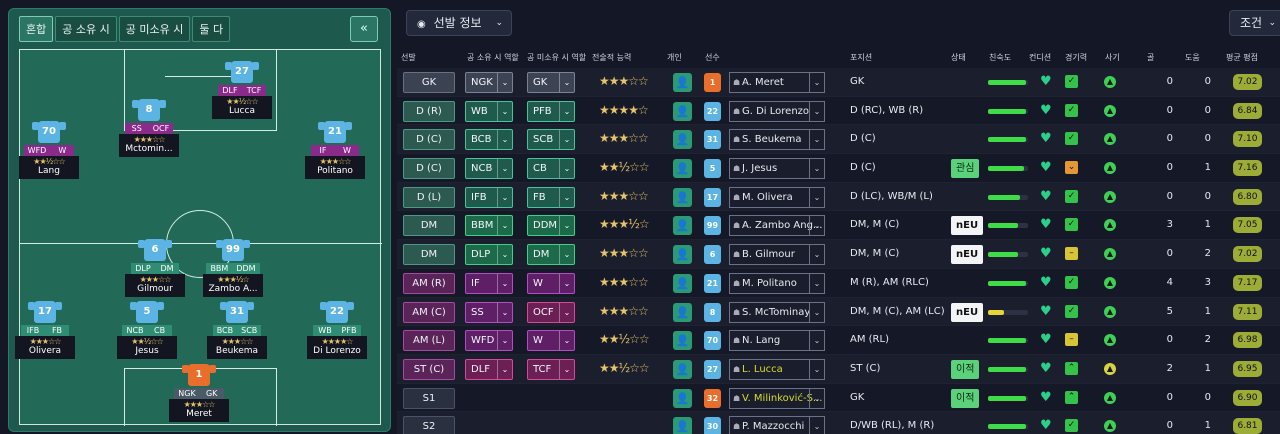 This screenshot has height=434, width=1280. Describe the element at coordinates (1242, 57) in the screenshot. I see `header-avg-rating: 평균 평점` at that location.